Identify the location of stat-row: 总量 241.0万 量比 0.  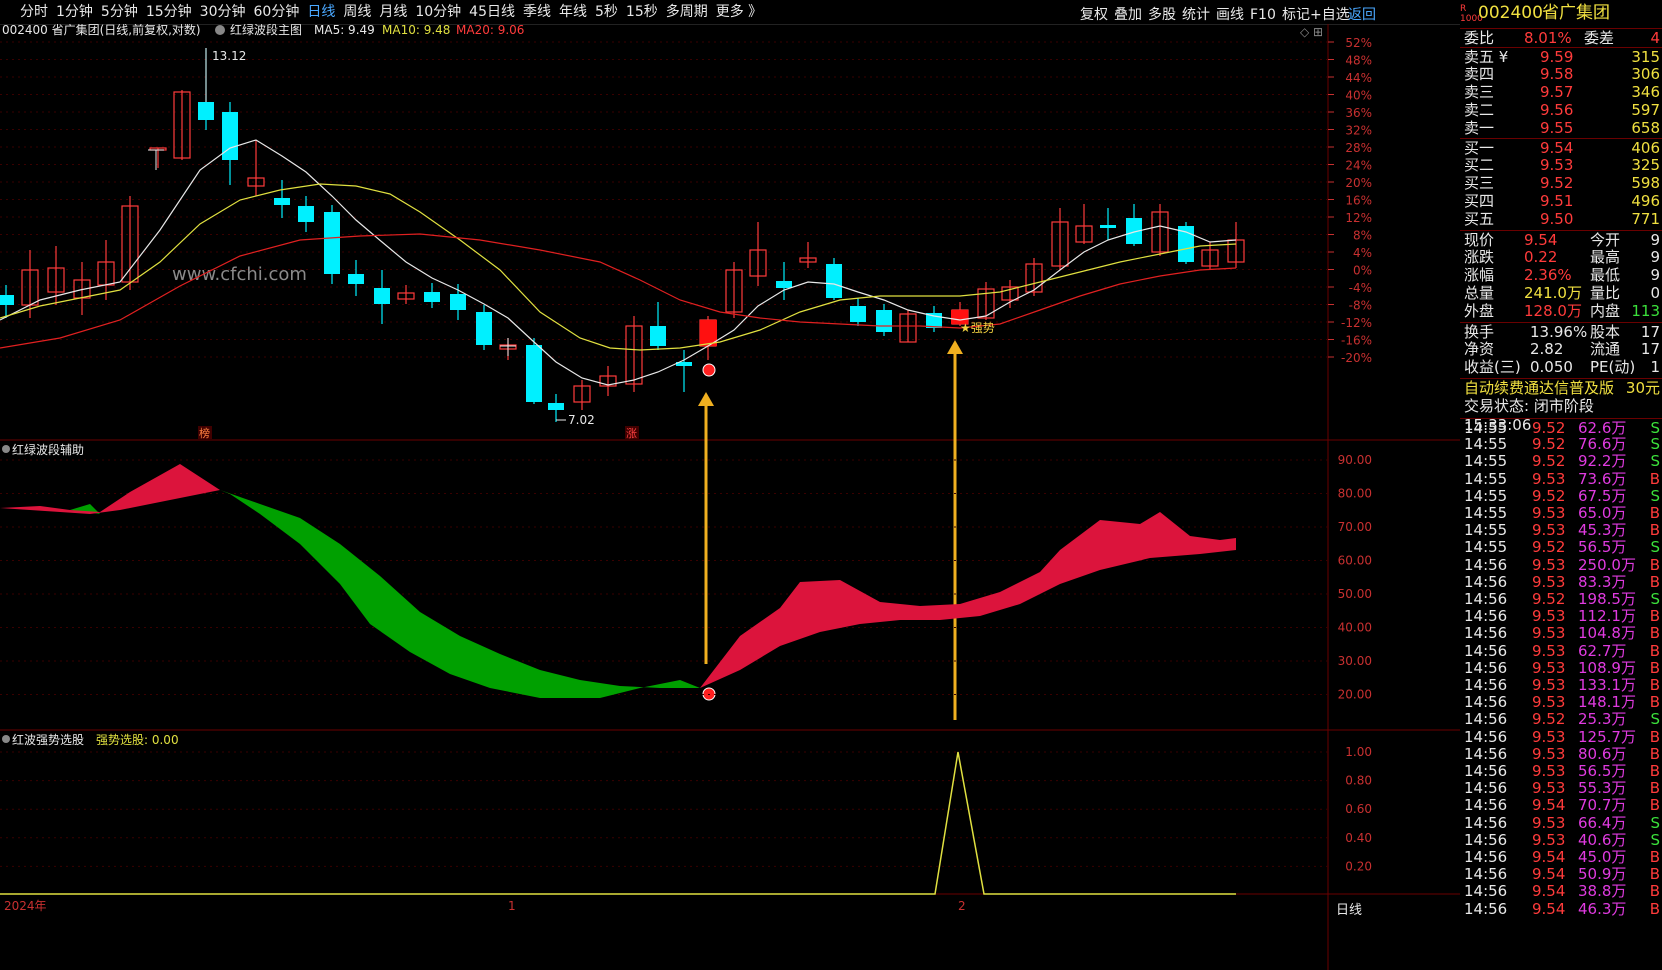
(1561, 293).